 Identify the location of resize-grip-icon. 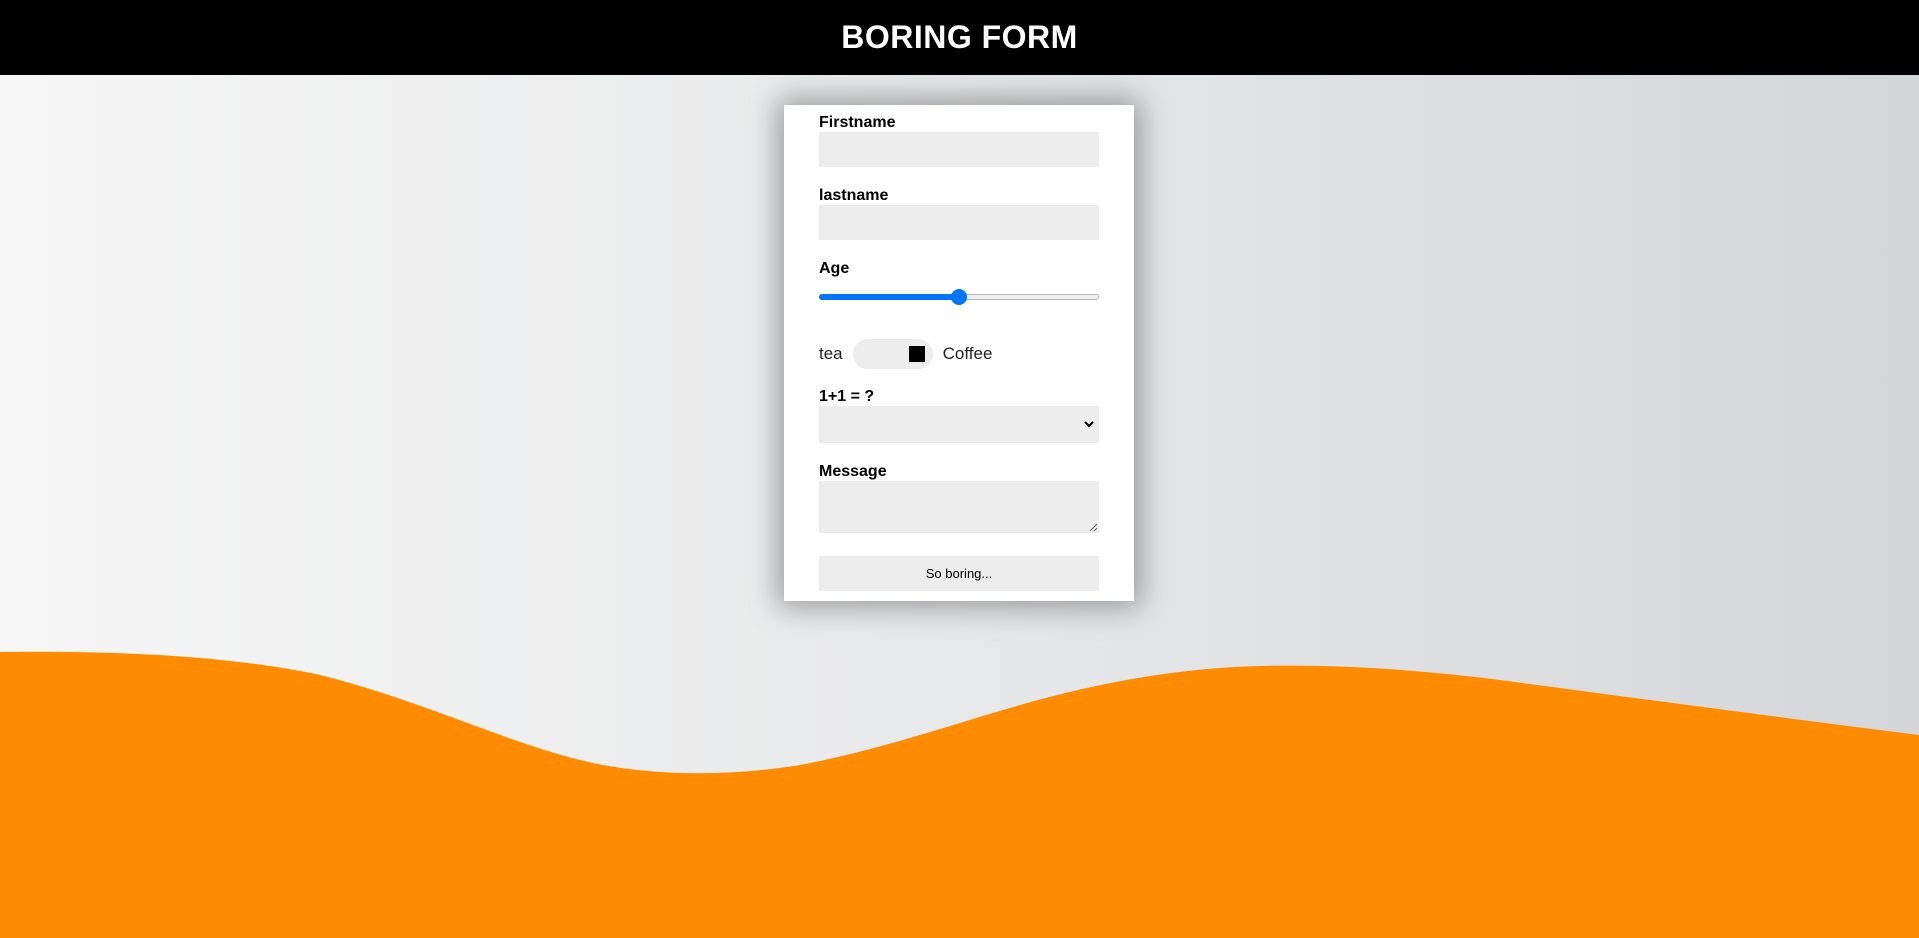
(1093, 527).